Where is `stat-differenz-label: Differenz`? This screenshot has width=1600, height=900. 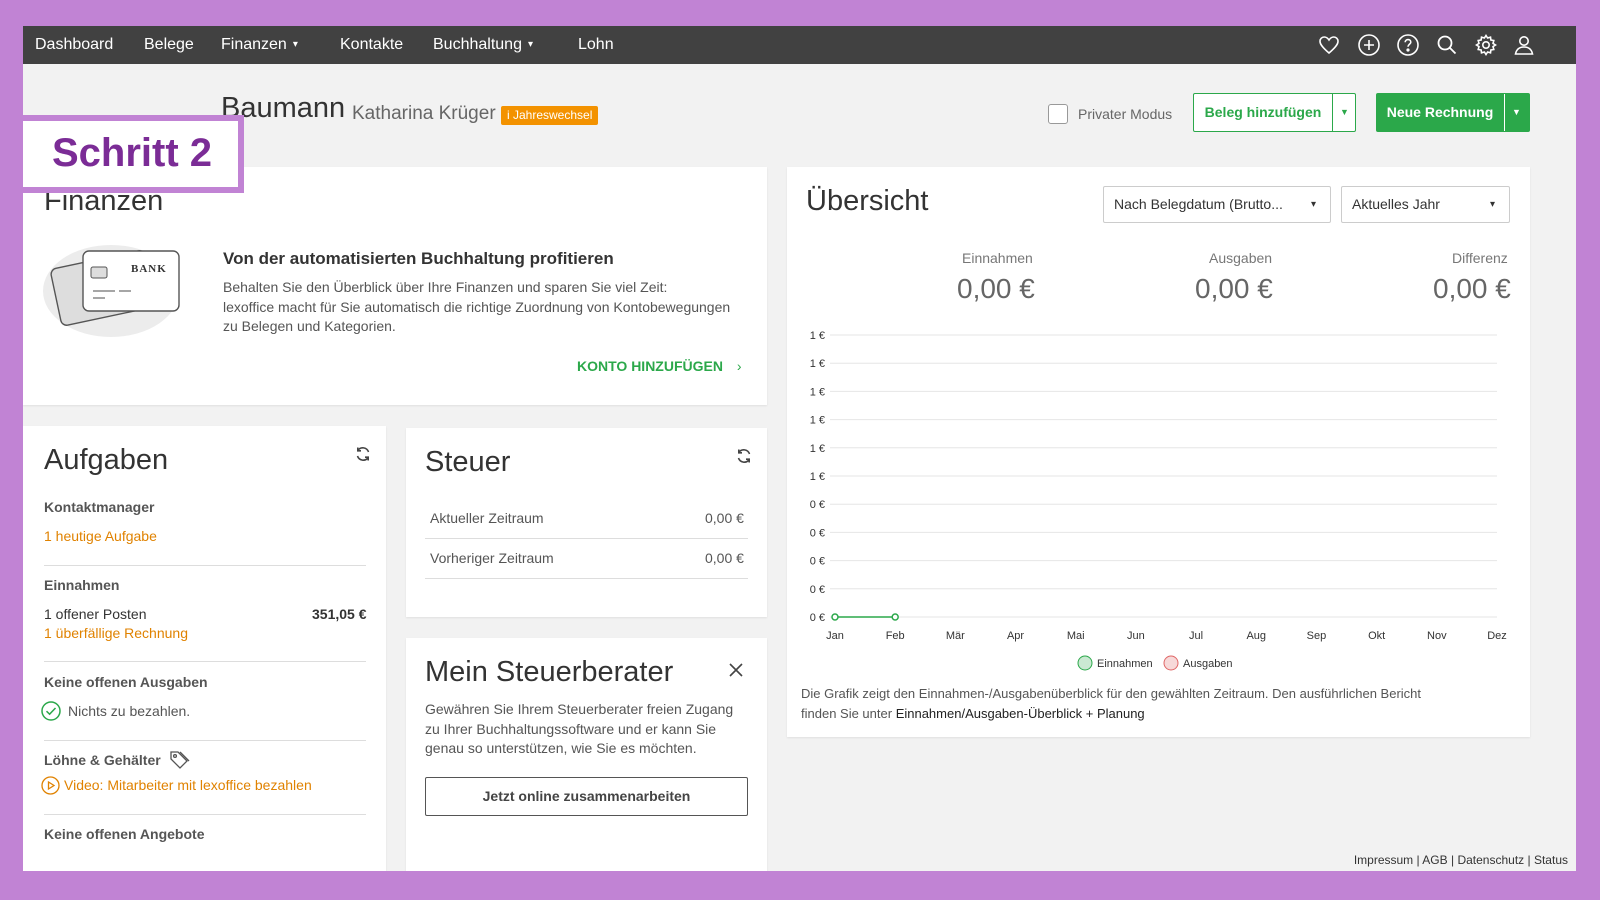 stat-differenz-label: Differenz is located at coordinates (1480, 258).